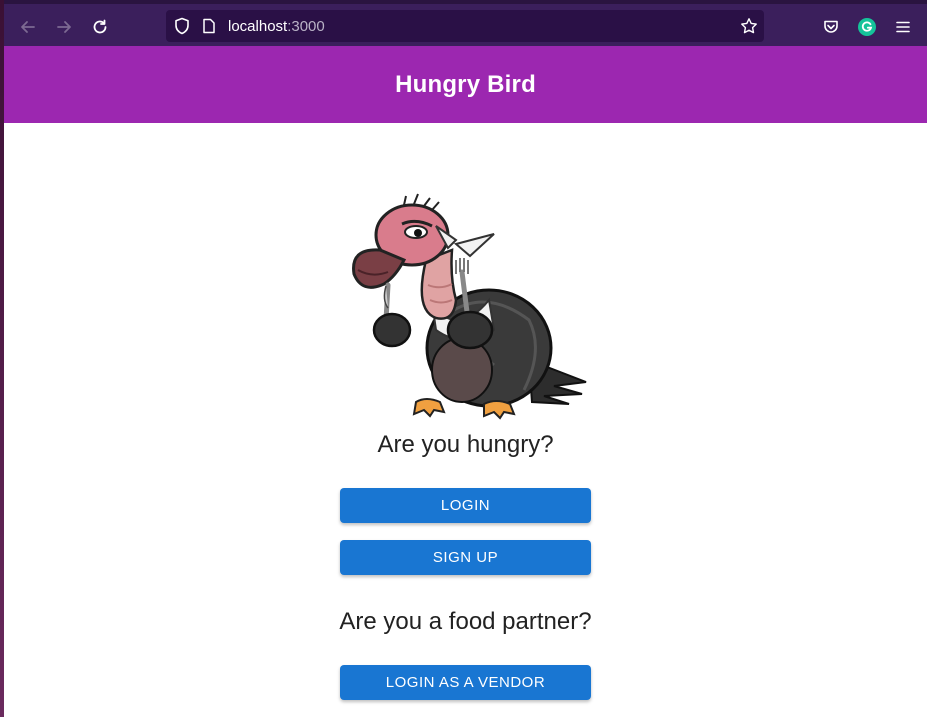 The height and width of the screenshot is (717, 927). Describe the element at coordinates (182, 28) in the screenshot. I see `shield-icon` at that location.